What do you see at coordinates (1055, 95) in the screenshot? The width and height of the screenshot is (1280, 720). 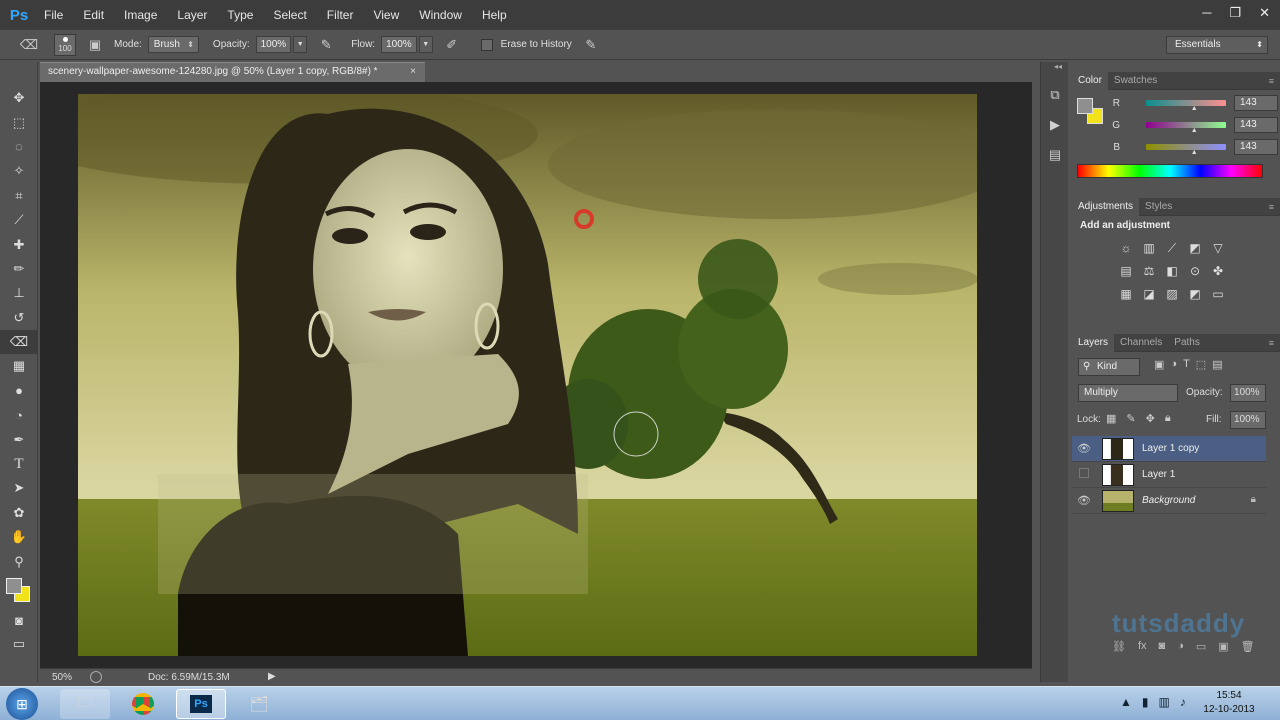 I see `history-panel-icon: ⧉` at bounding box center [1055, 95].